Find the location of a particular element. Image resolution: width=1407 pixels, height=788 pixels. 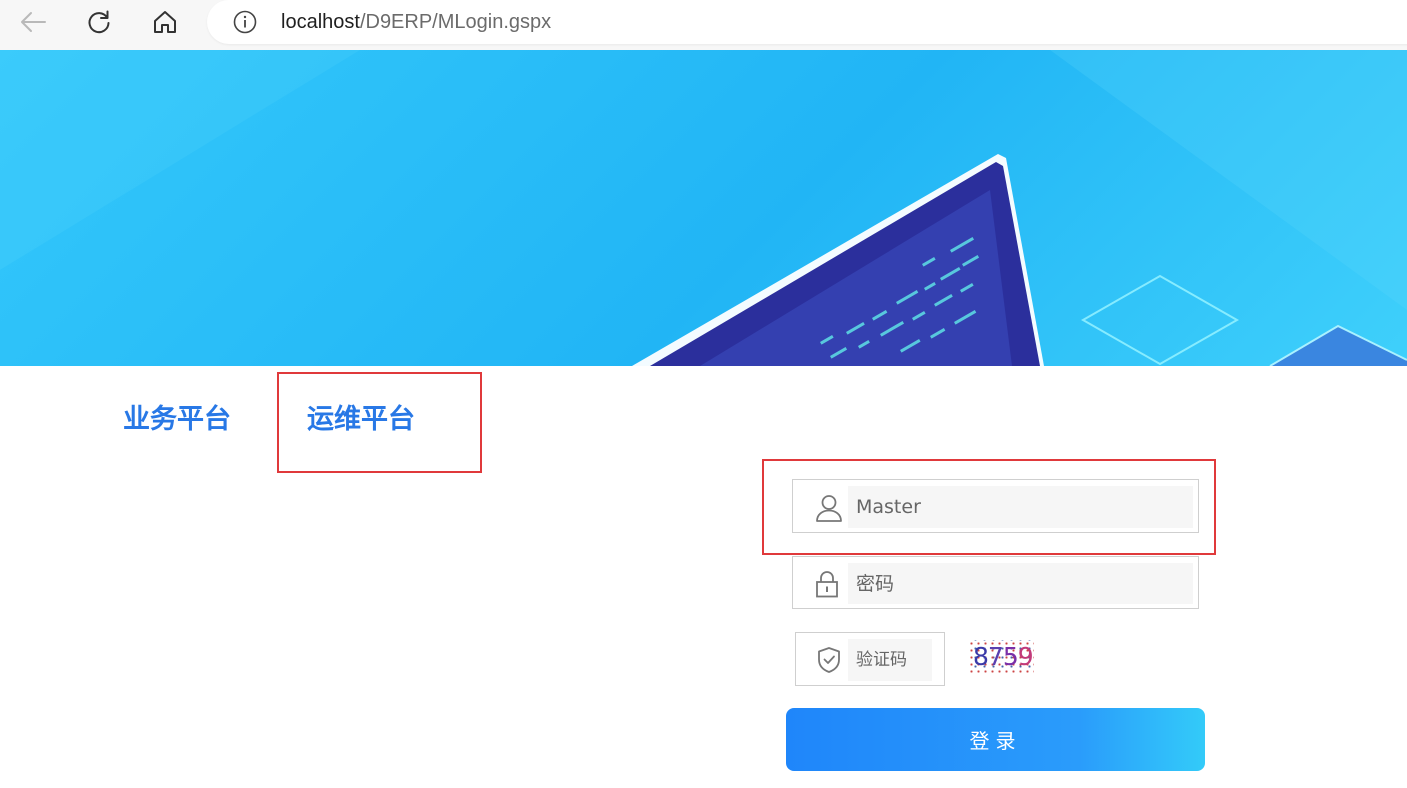

home-icon is located at coordinates (165, 22).